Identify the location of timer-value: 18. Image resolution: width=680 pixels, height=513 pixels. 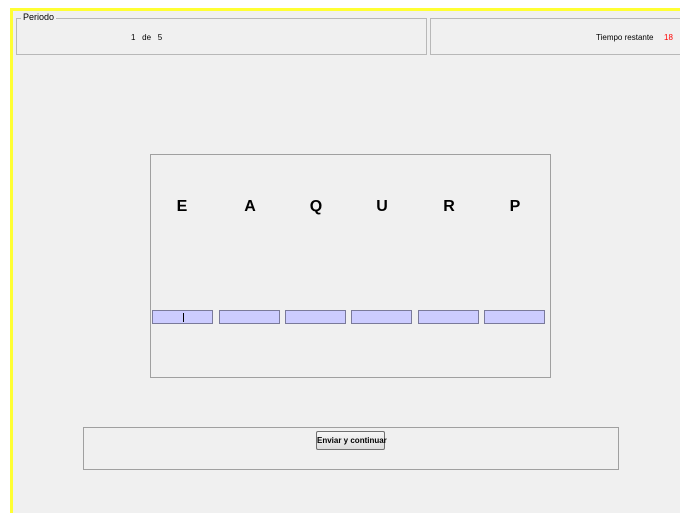
(668, 37).